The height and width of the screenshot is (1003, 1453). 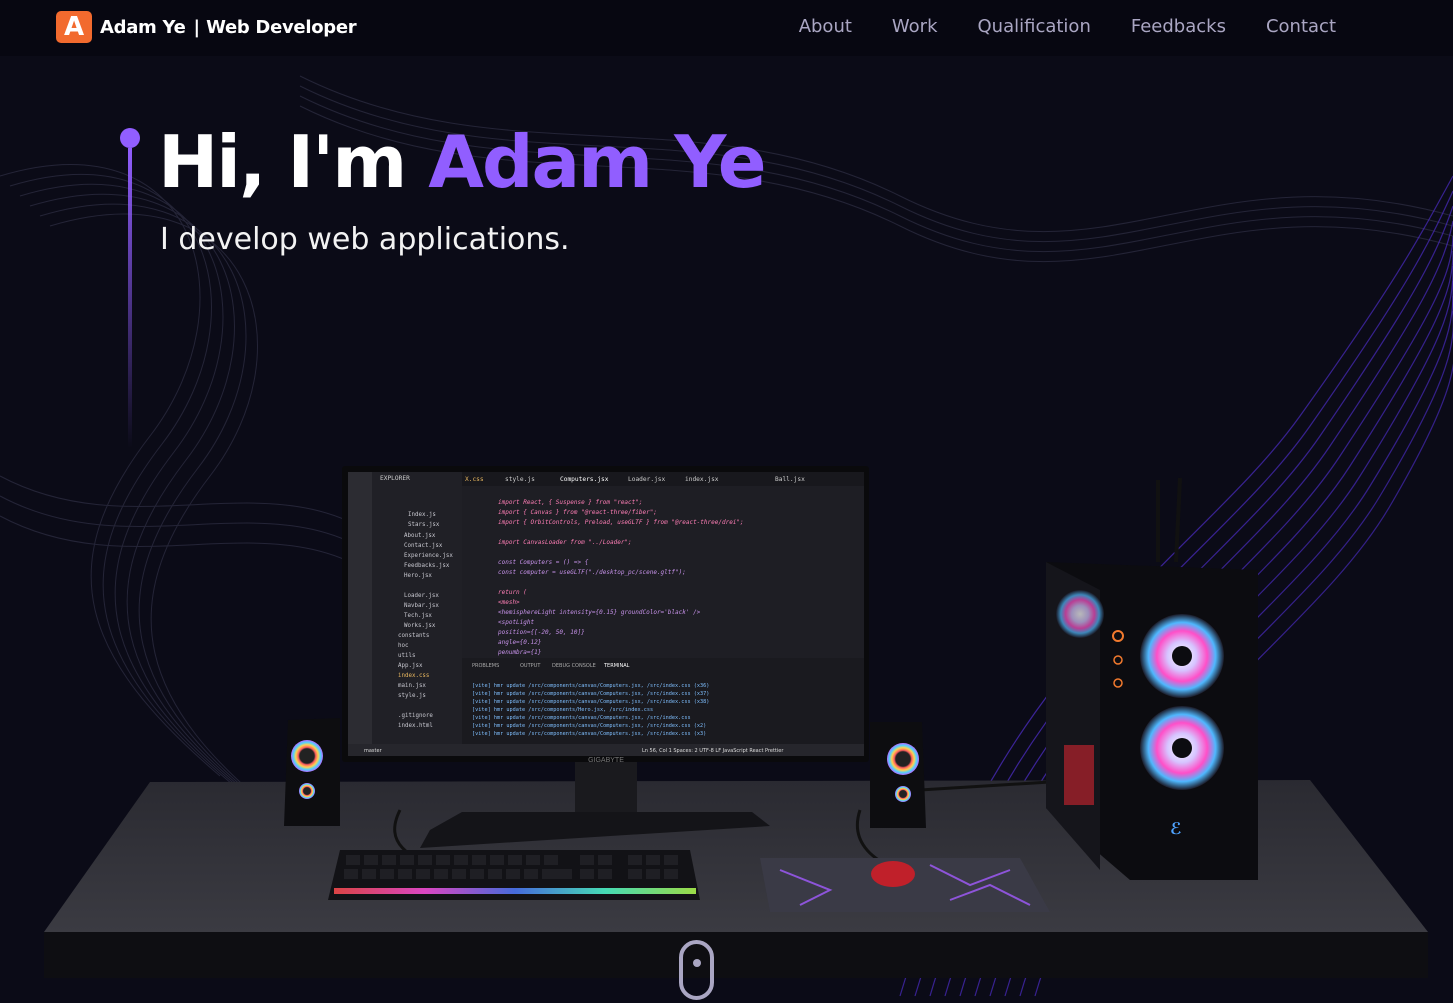 What do you see at coordinates (74, 27) in the screenshot?
I see `logo-icon: A` at bounding box center [74, 27].